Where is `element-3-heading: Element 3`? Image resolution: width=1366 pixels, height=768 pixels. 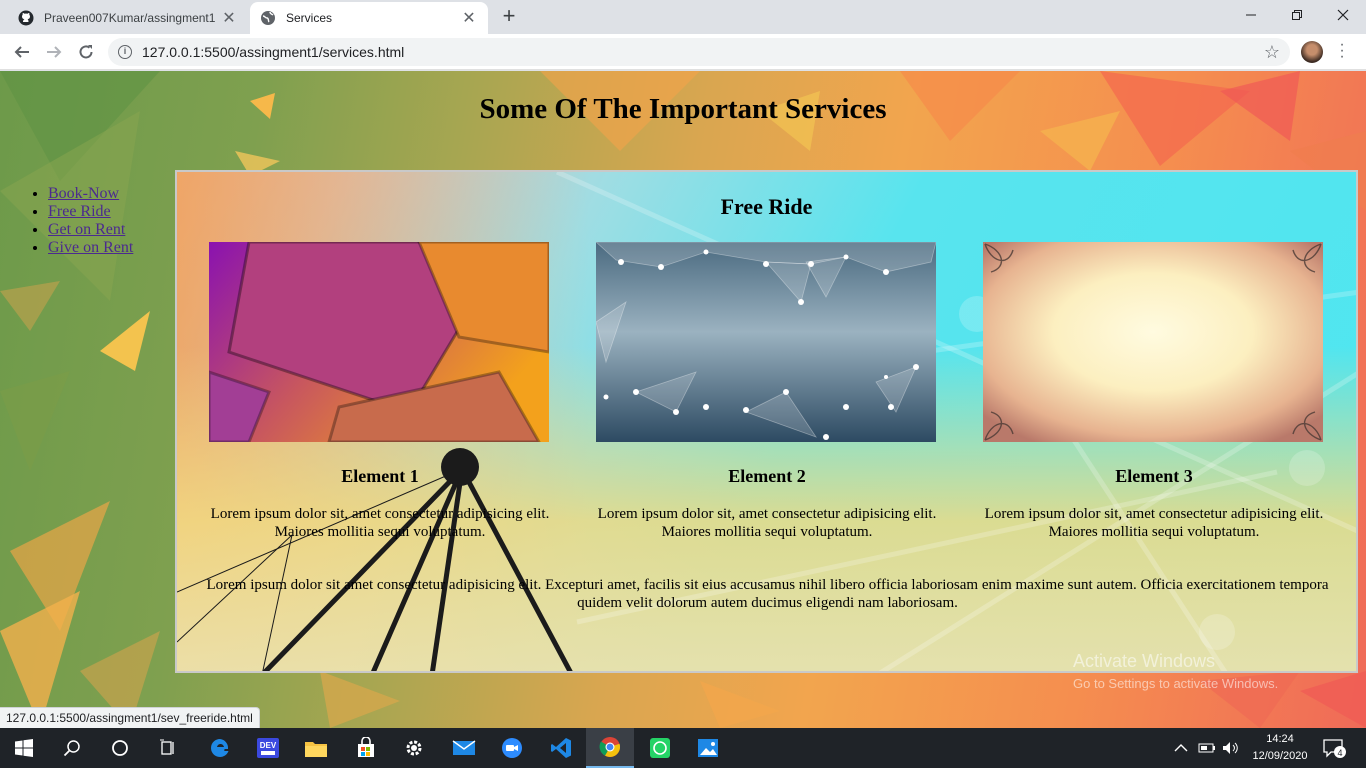
element-3-heading: Element 3 is located at coordinates (1154, 476).